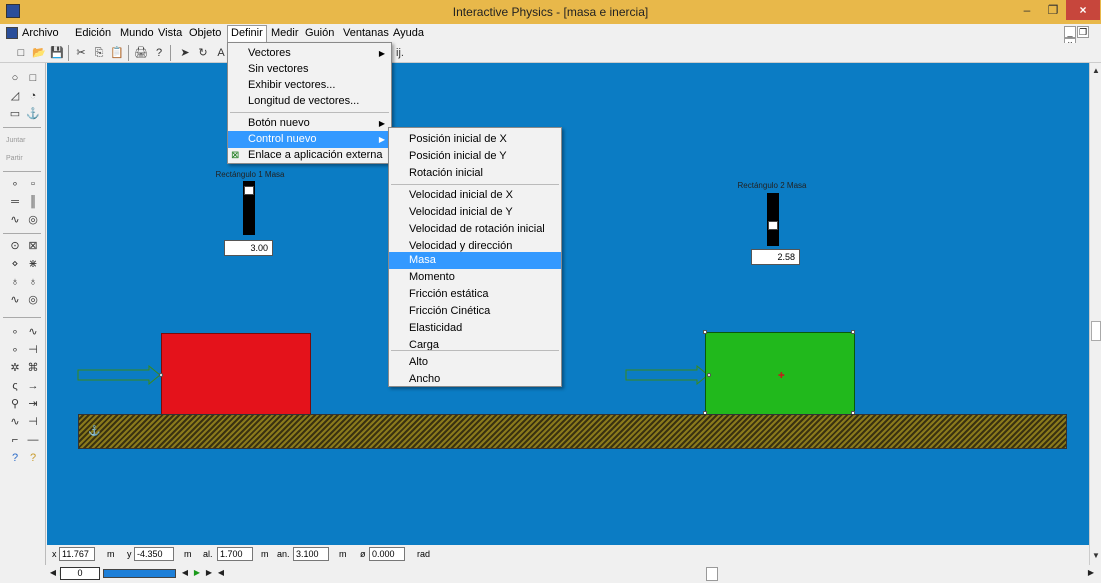 The image size is (1101, 583). What do you see at coordinates (33, 96) in the screenshot?
I see `curved-polygon-tool-icon: ◔` at bounding box center [33, 96].